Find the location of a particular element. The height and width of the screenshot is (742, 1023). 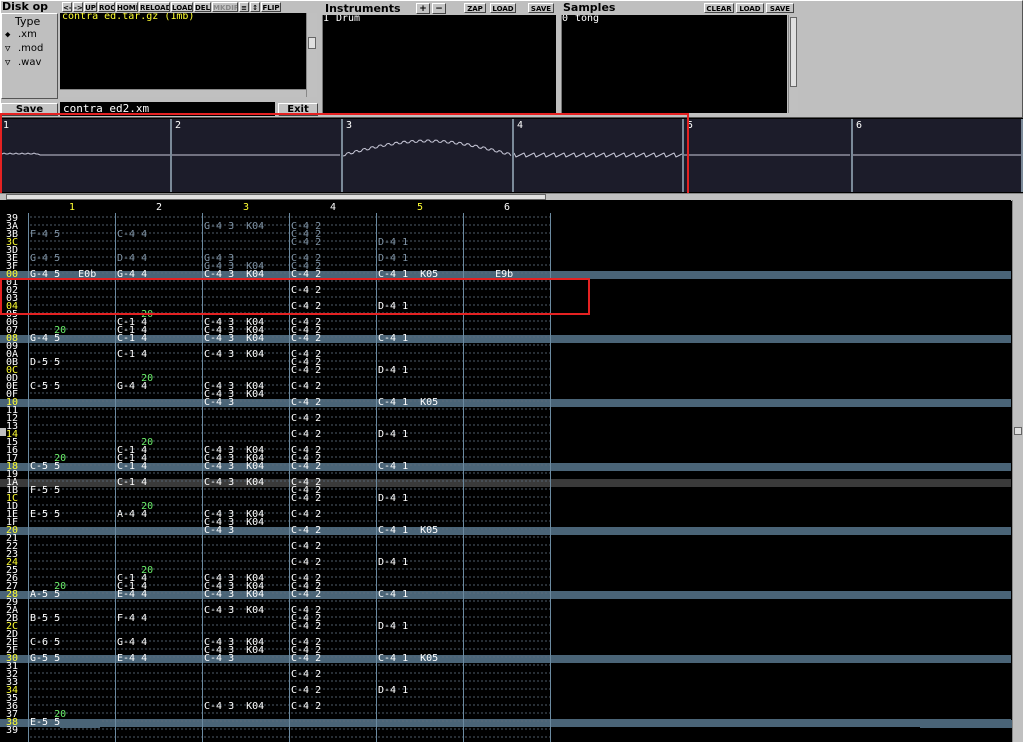

instrument-zap-button: ZAP is located at coordinates (475, 8).